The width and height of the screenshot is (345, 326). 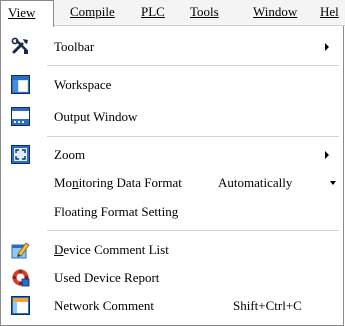 What do you see at coordinates (20, 154) in the screenshot?
I see `zoom-icon` at bounding box center [20, 154].